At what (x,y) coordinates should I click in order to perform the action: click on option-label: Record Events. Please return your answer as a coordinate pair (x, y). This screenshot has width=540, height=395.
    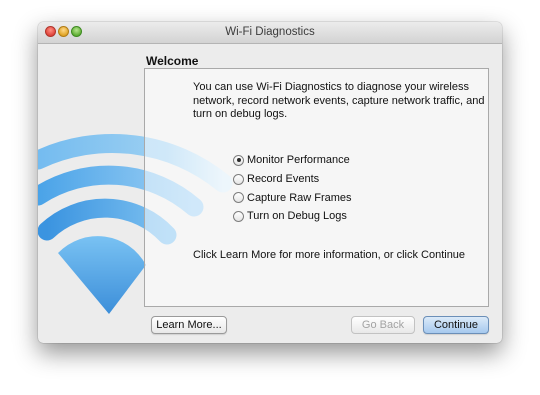
    Looking at the image, I should click on (283, 179).